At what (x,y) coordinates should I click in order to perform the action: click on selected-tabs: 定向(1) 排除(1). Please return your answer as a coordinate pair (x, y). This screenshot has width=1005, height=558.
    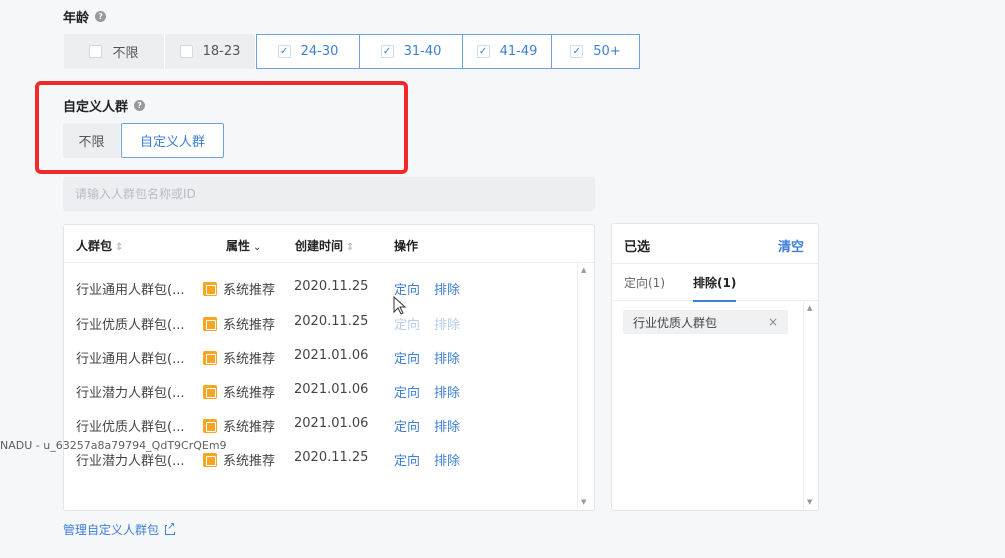
    Looking at the image, I should click on (715, 283).